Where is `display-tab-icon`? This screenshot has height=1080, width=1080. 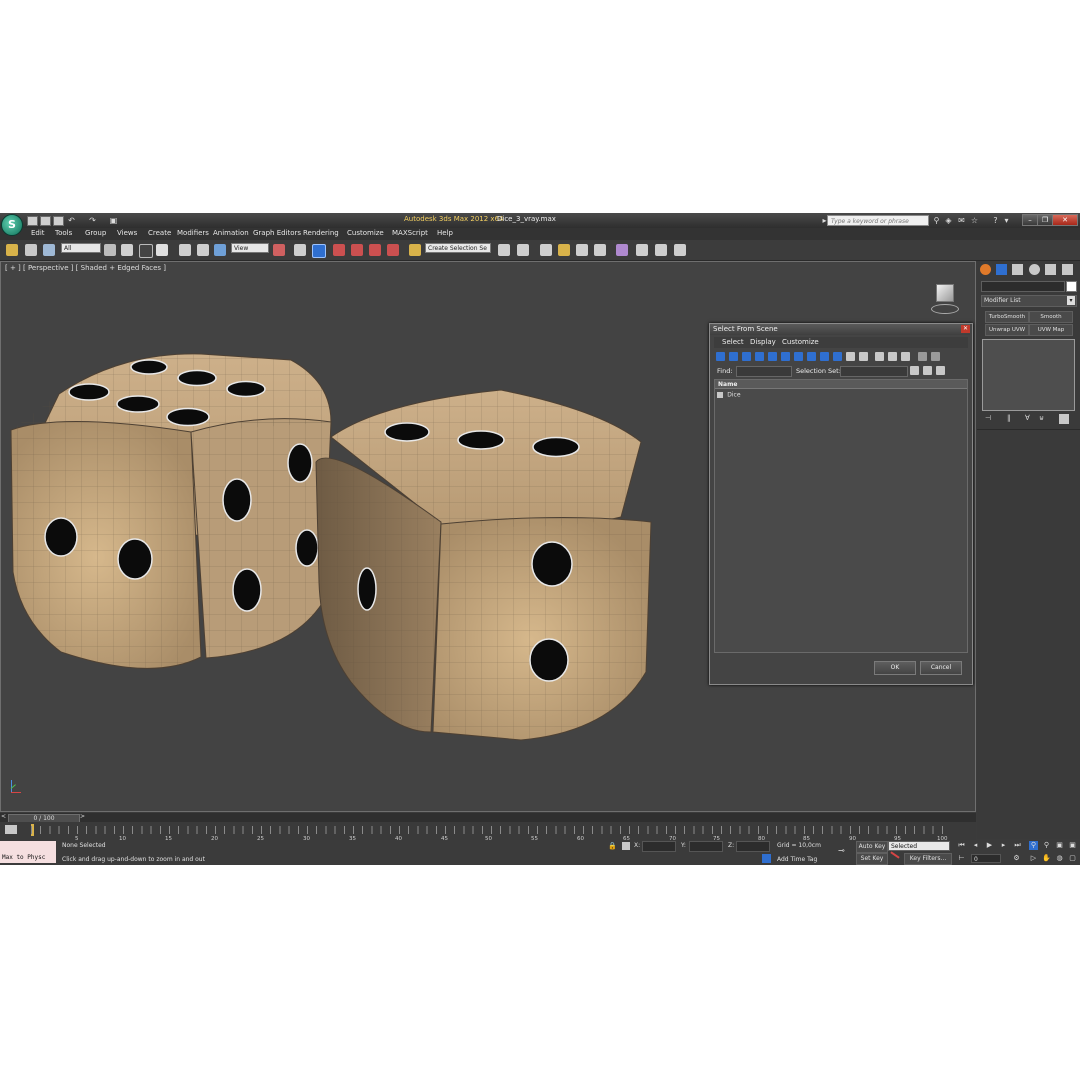 display-tab-icon is located at coordinates (1050, 269).